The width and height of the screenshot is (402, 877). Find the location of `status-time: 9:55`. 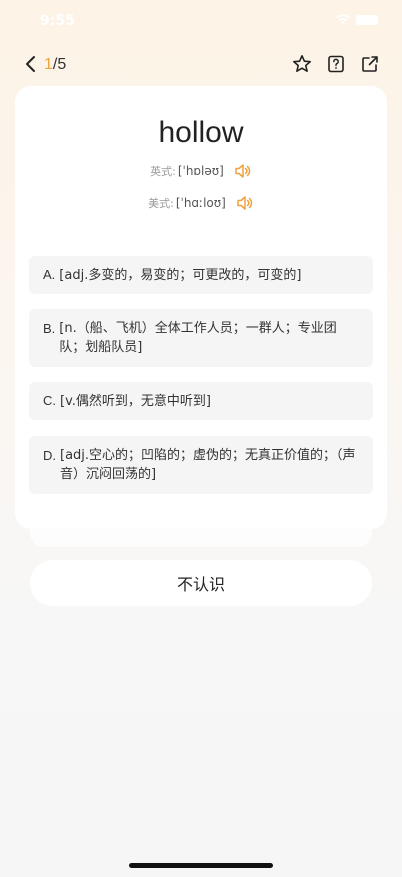

status-time: 9:55 is located at coordinates (57, 21).